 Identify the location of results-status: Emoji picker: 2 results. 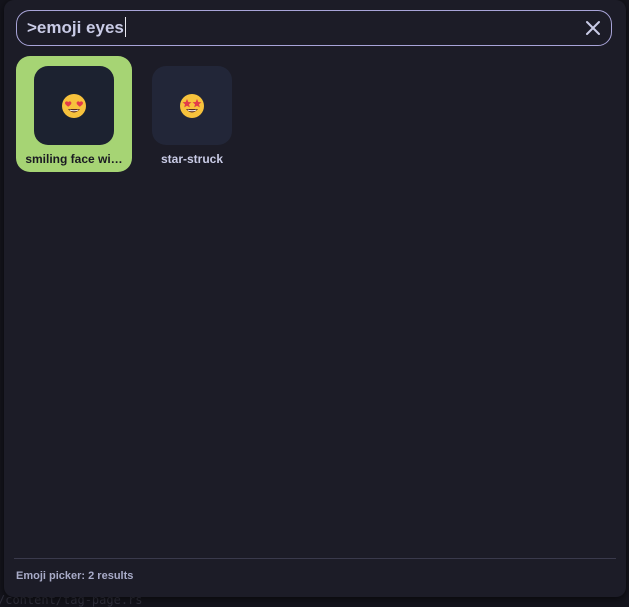
(75, 576).